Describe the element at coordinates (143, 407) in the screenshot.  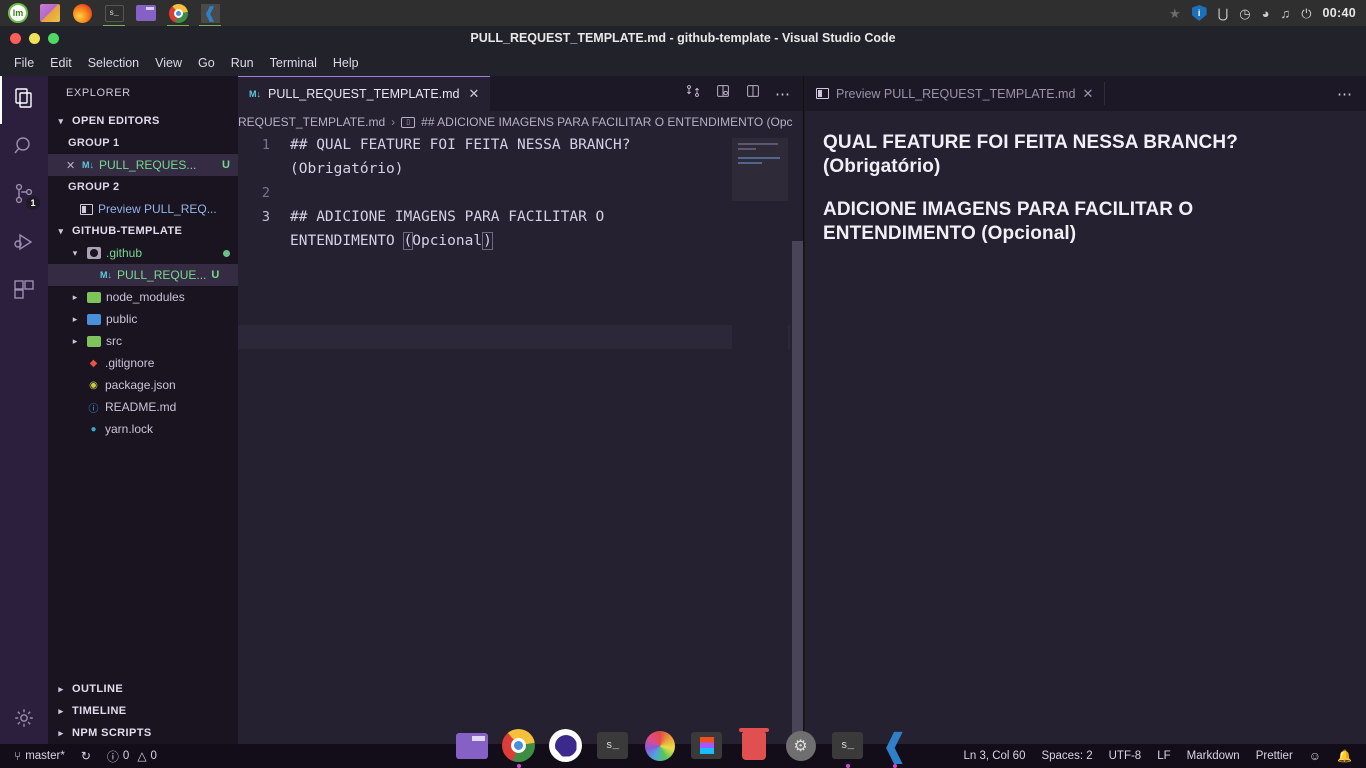
I see `tree-item-readme: ⓘ README.md` at that location.